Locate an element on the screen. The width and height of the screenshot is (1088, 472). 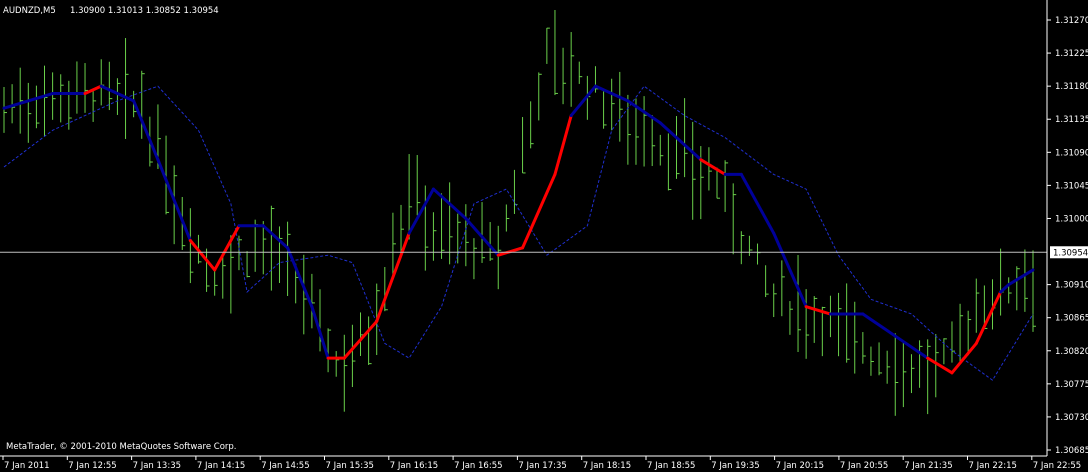
price-tick-label: 1.31045 is located at coordinates (1071, 186).